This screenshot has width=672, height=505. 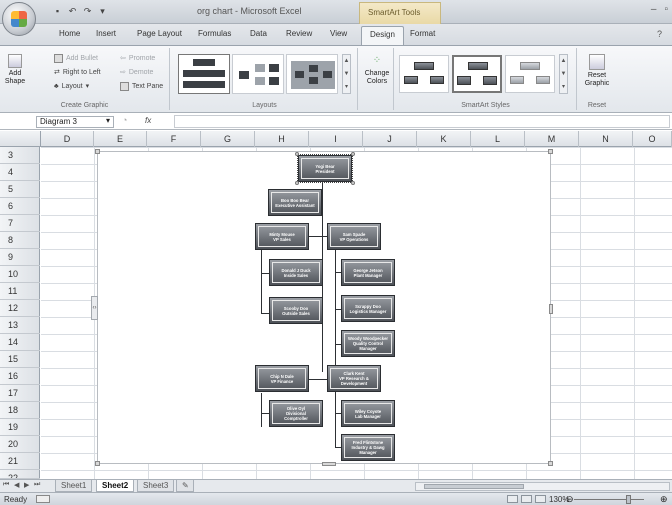 I want to click on zoom-in-icon: ⊕, so click(x=664, y=499).